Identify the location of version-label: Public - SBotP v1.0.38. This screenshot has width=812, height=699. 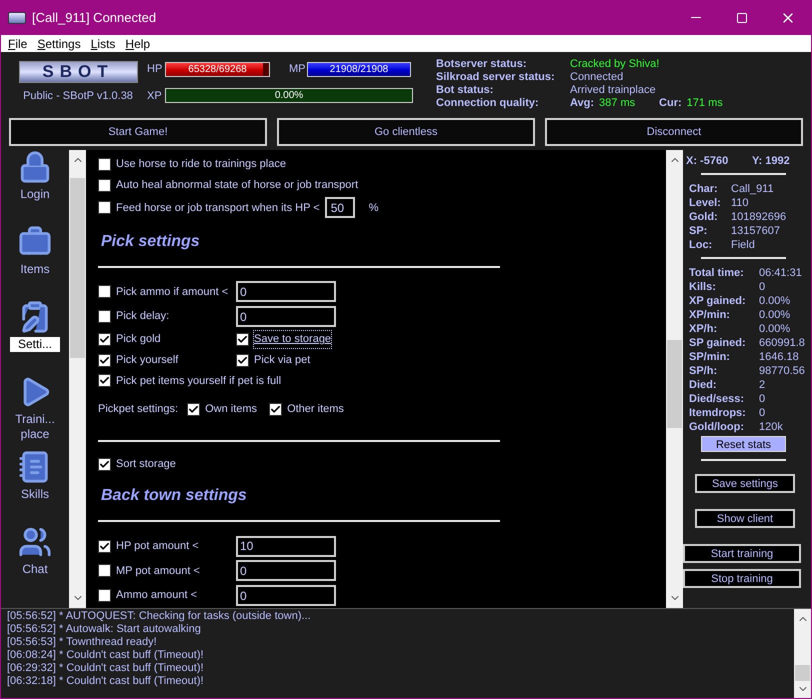
(78, 96).